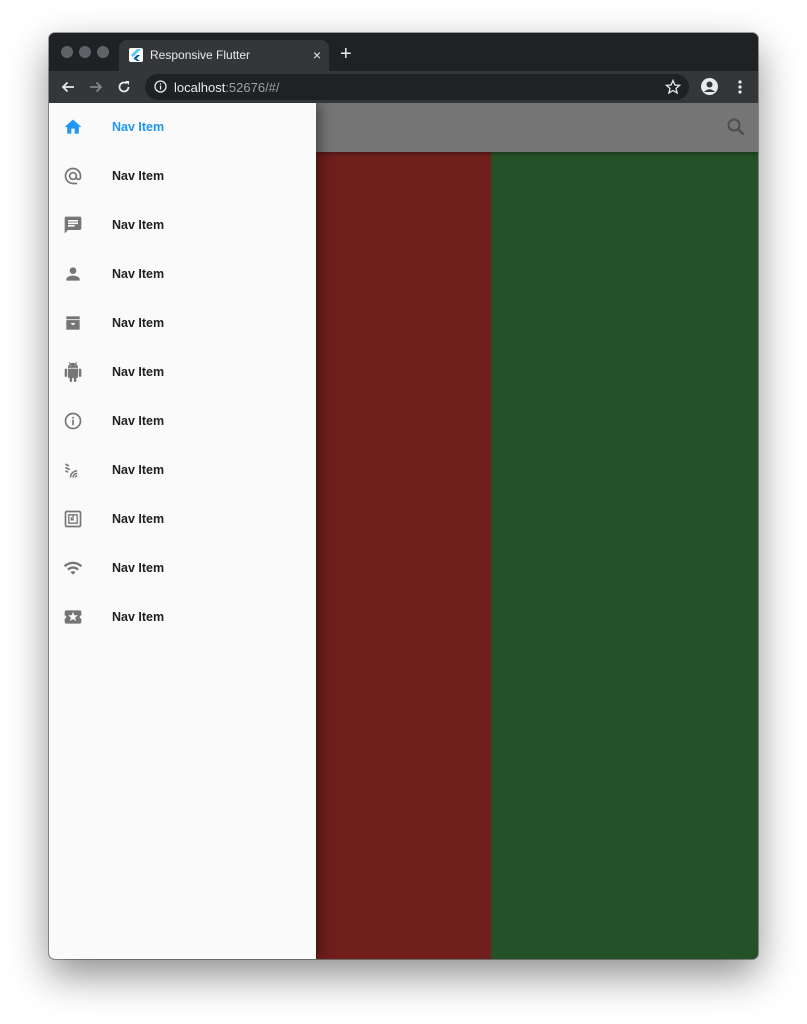  What do you see at coordinates (673, 89) in the screenshot?
I see `bookmark-star-icon` at bounding box center [673, 89].